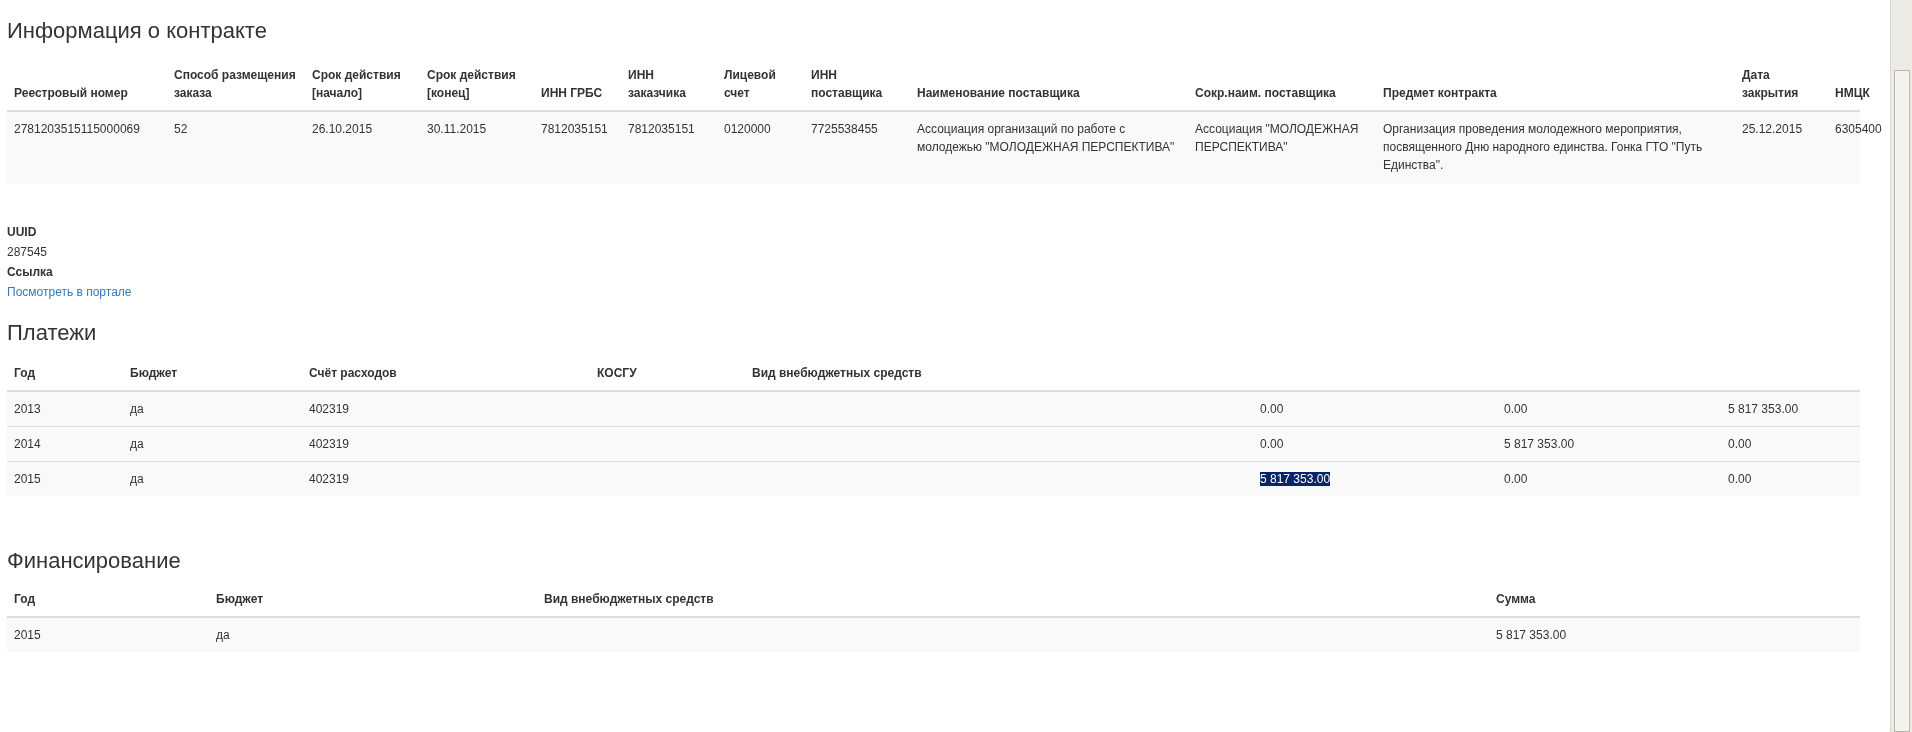  Describe the element at coordinates (844, 129) in the screenshot. I see `table-cell: 7725538455` at that location.